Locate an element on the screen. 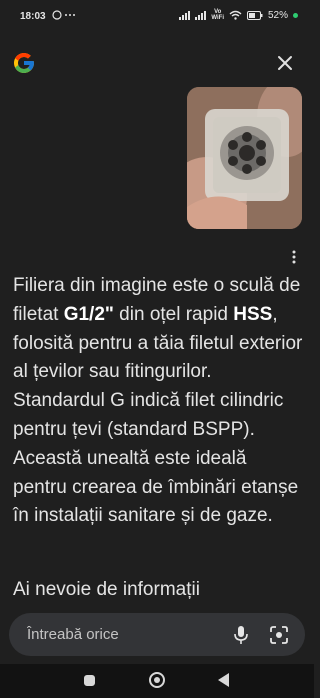  system-nav-bar is located at coordinates (157, 681).